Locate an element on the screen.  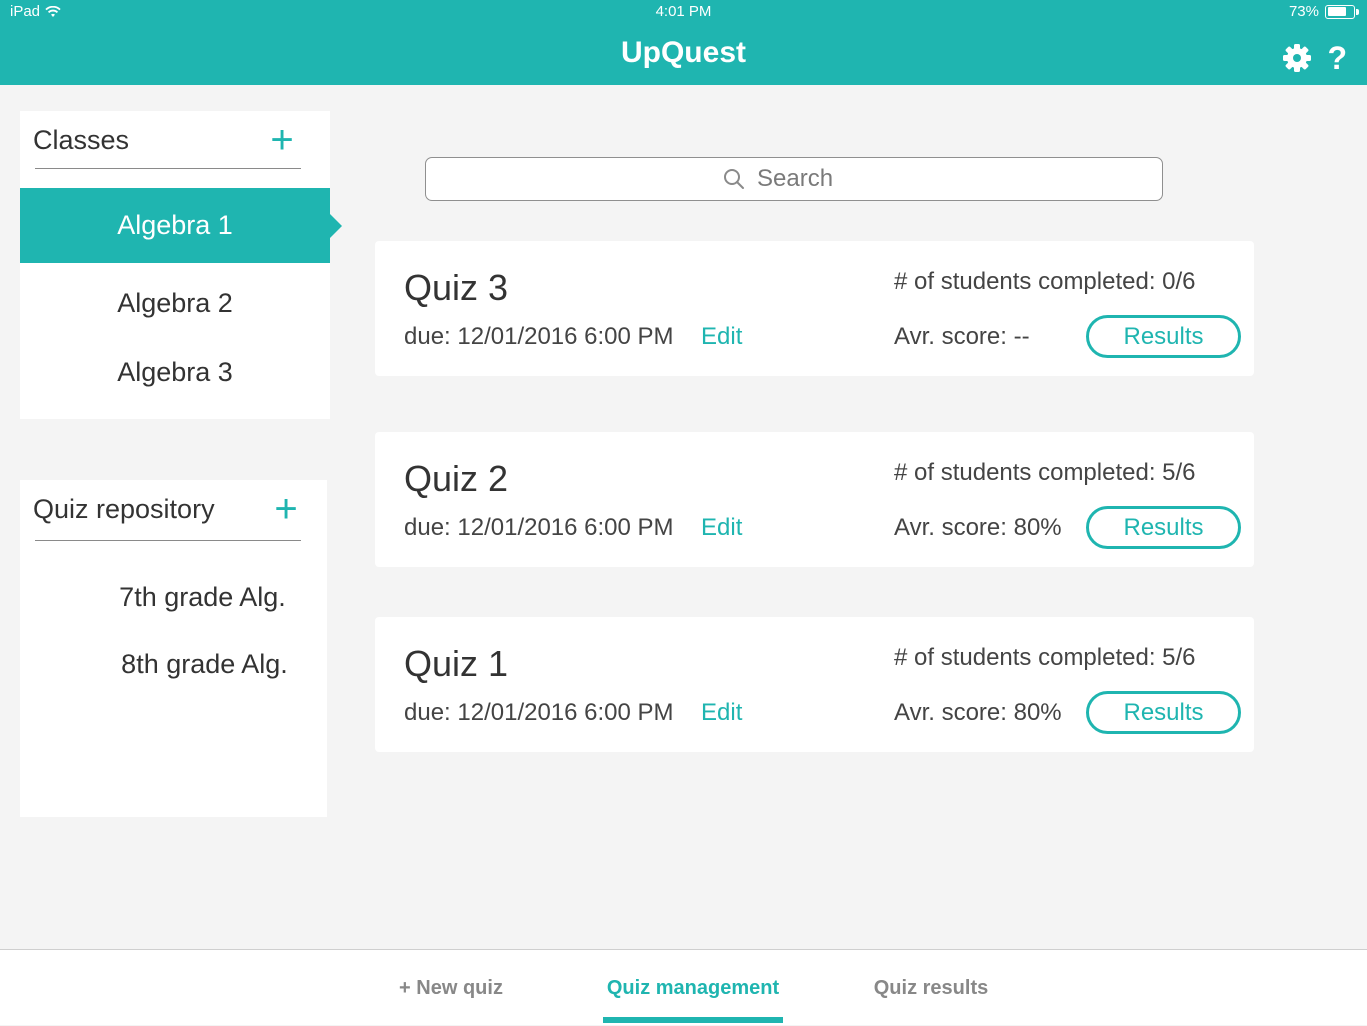
class-item-algebra-1: Algebra 1 is located at coordinates (181, 225).